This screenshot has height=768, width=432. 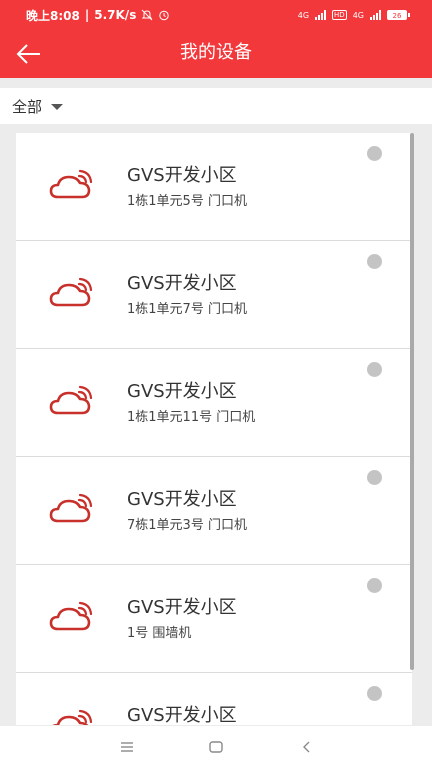 I want to click on arrow-left-icon, so click(x=29, y=54).